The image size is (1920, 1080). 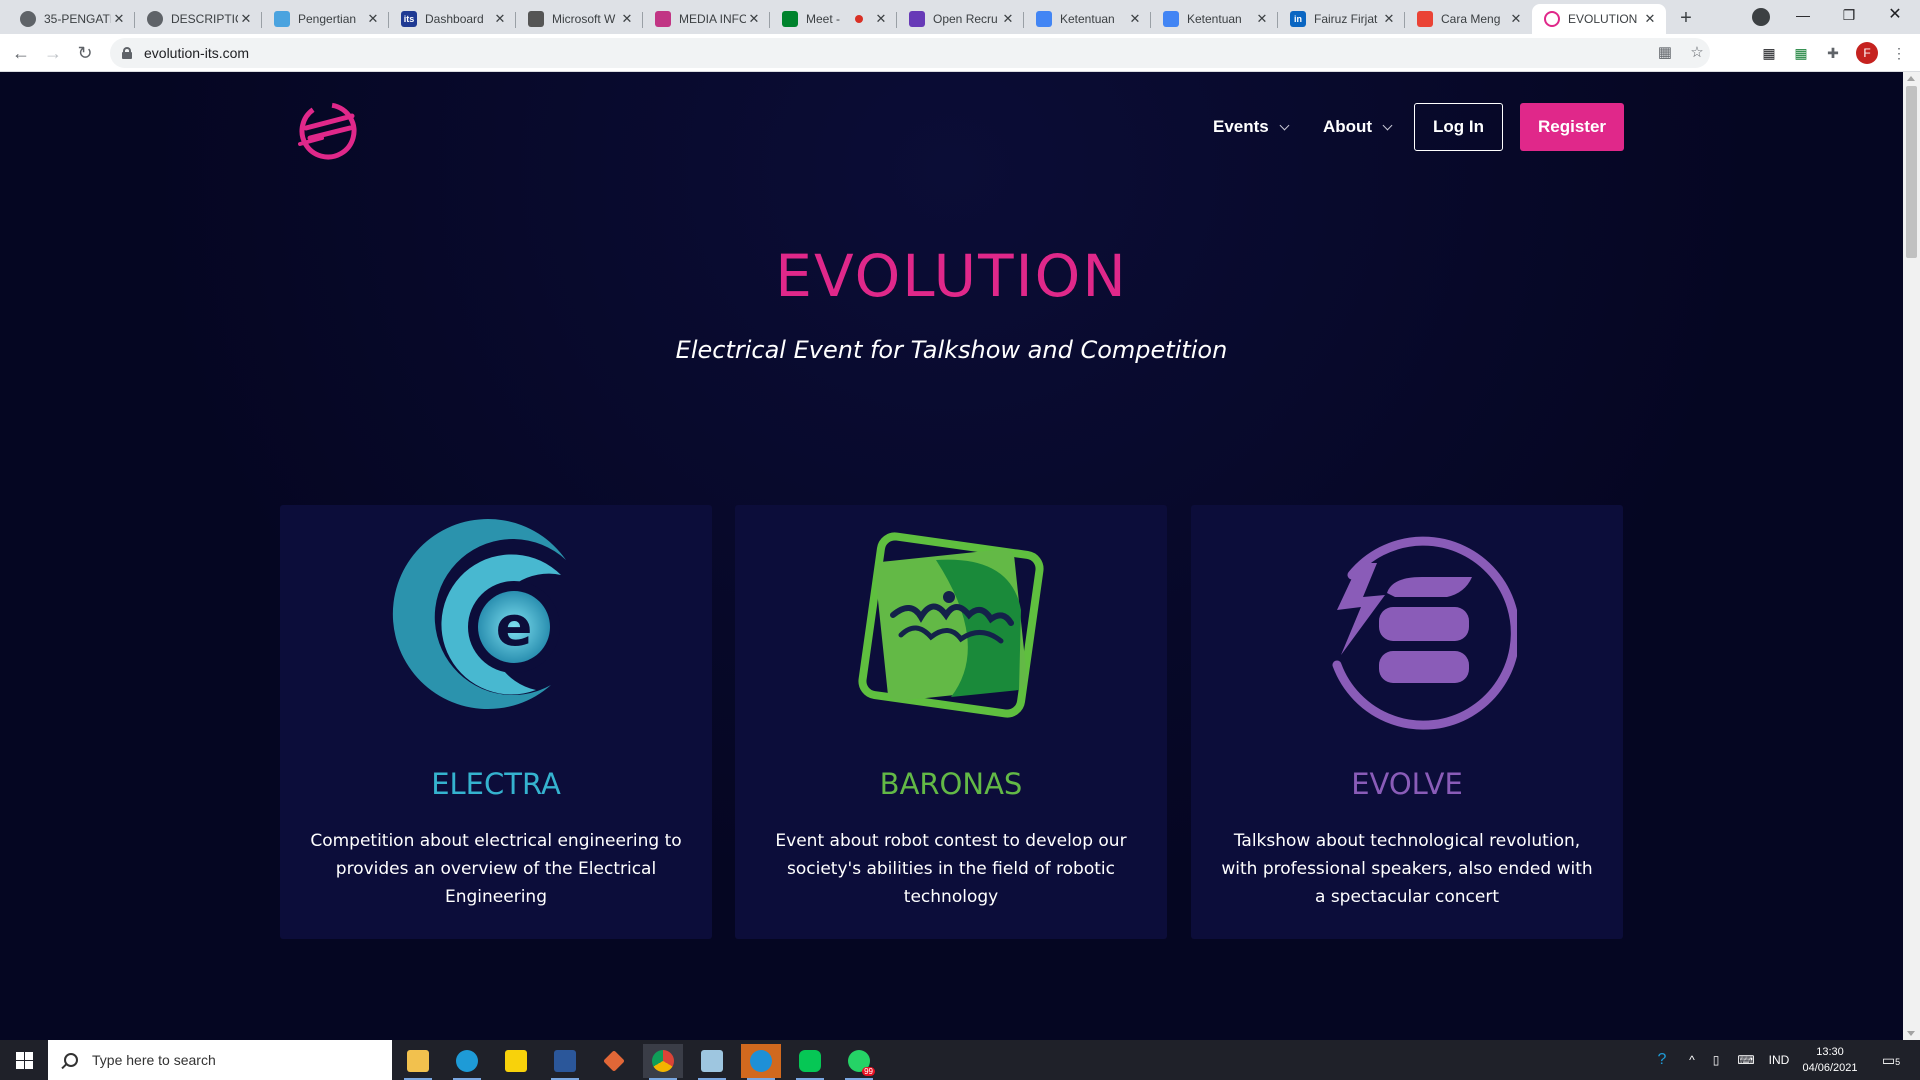 I want to click on qr-code-icon: ▦, so click(x=1665, y=53).